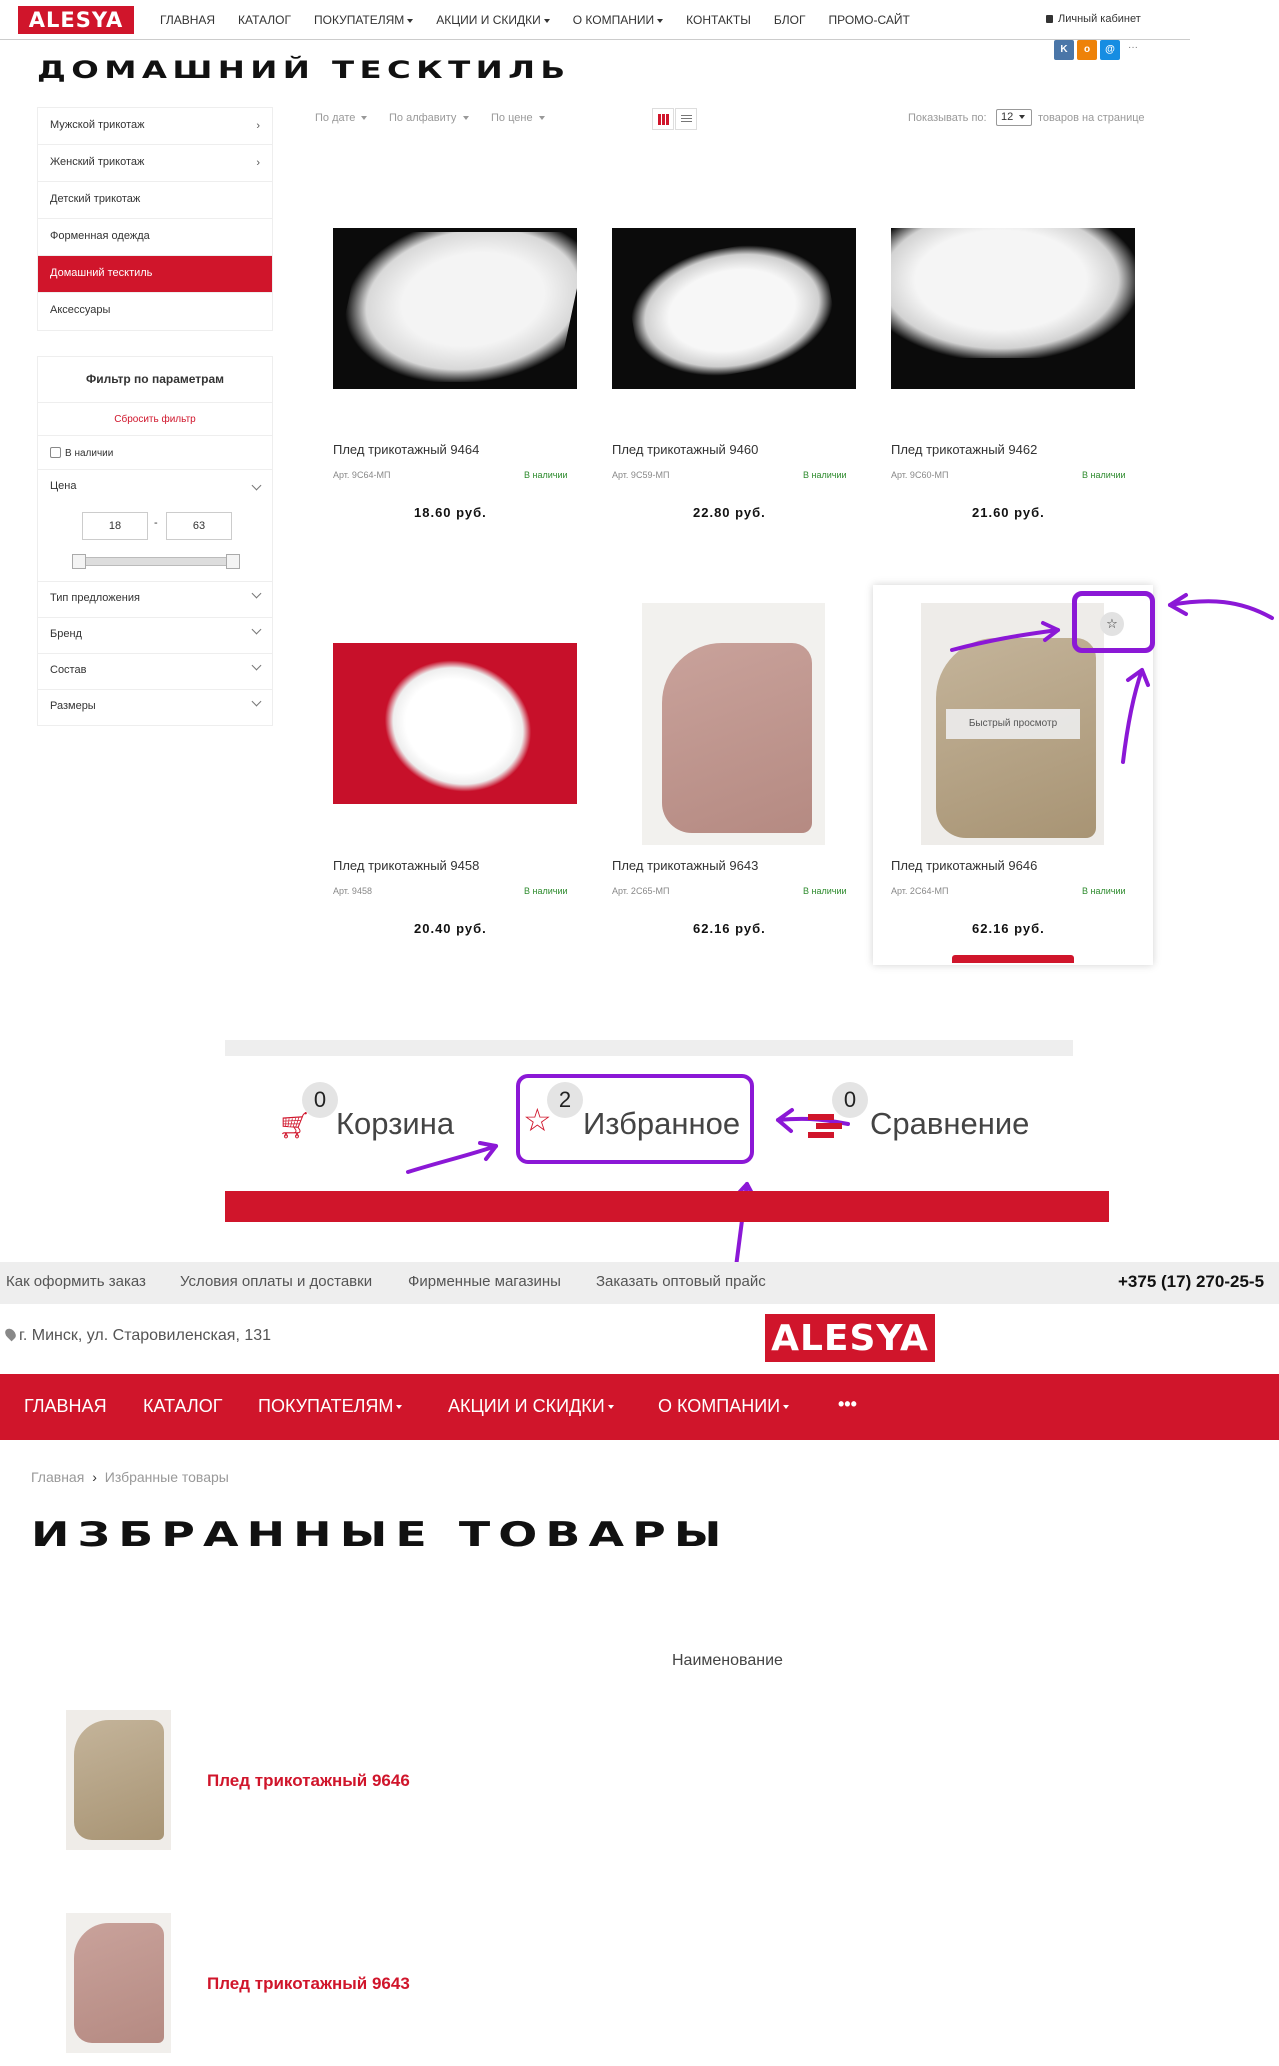  I want to click on info-link: Заказать оптовый прайс, so click(681, 1281).